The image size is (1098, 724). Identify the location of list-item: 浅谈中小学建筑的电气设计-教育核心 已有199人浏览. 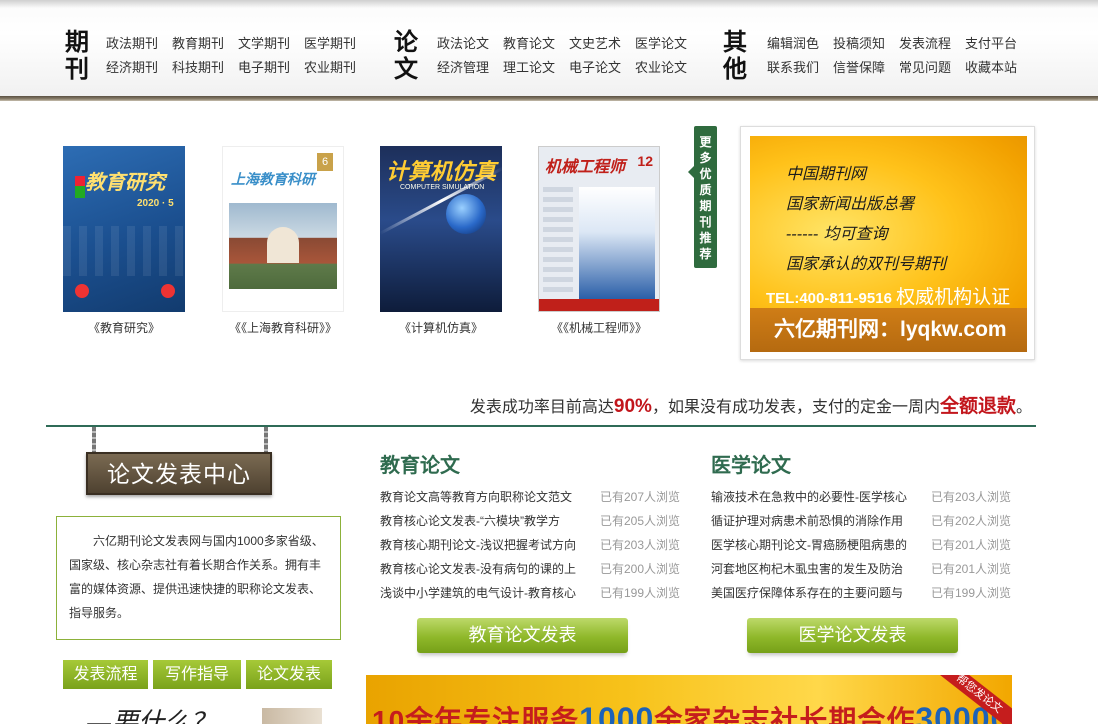
(535, 593).